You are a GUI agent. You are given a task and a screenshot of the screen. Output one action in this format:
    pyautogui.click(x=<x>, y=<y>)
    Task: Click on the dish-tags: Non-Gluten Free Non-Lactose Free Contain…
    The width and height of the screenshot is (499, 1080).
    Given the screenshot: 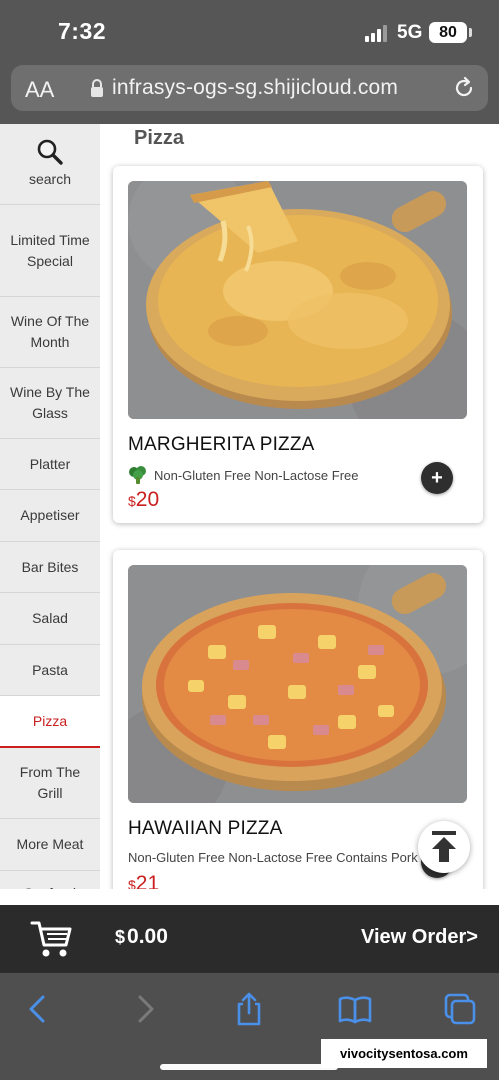 What is the action you would take?
    pyautogui.click(x=273, y=857)
    